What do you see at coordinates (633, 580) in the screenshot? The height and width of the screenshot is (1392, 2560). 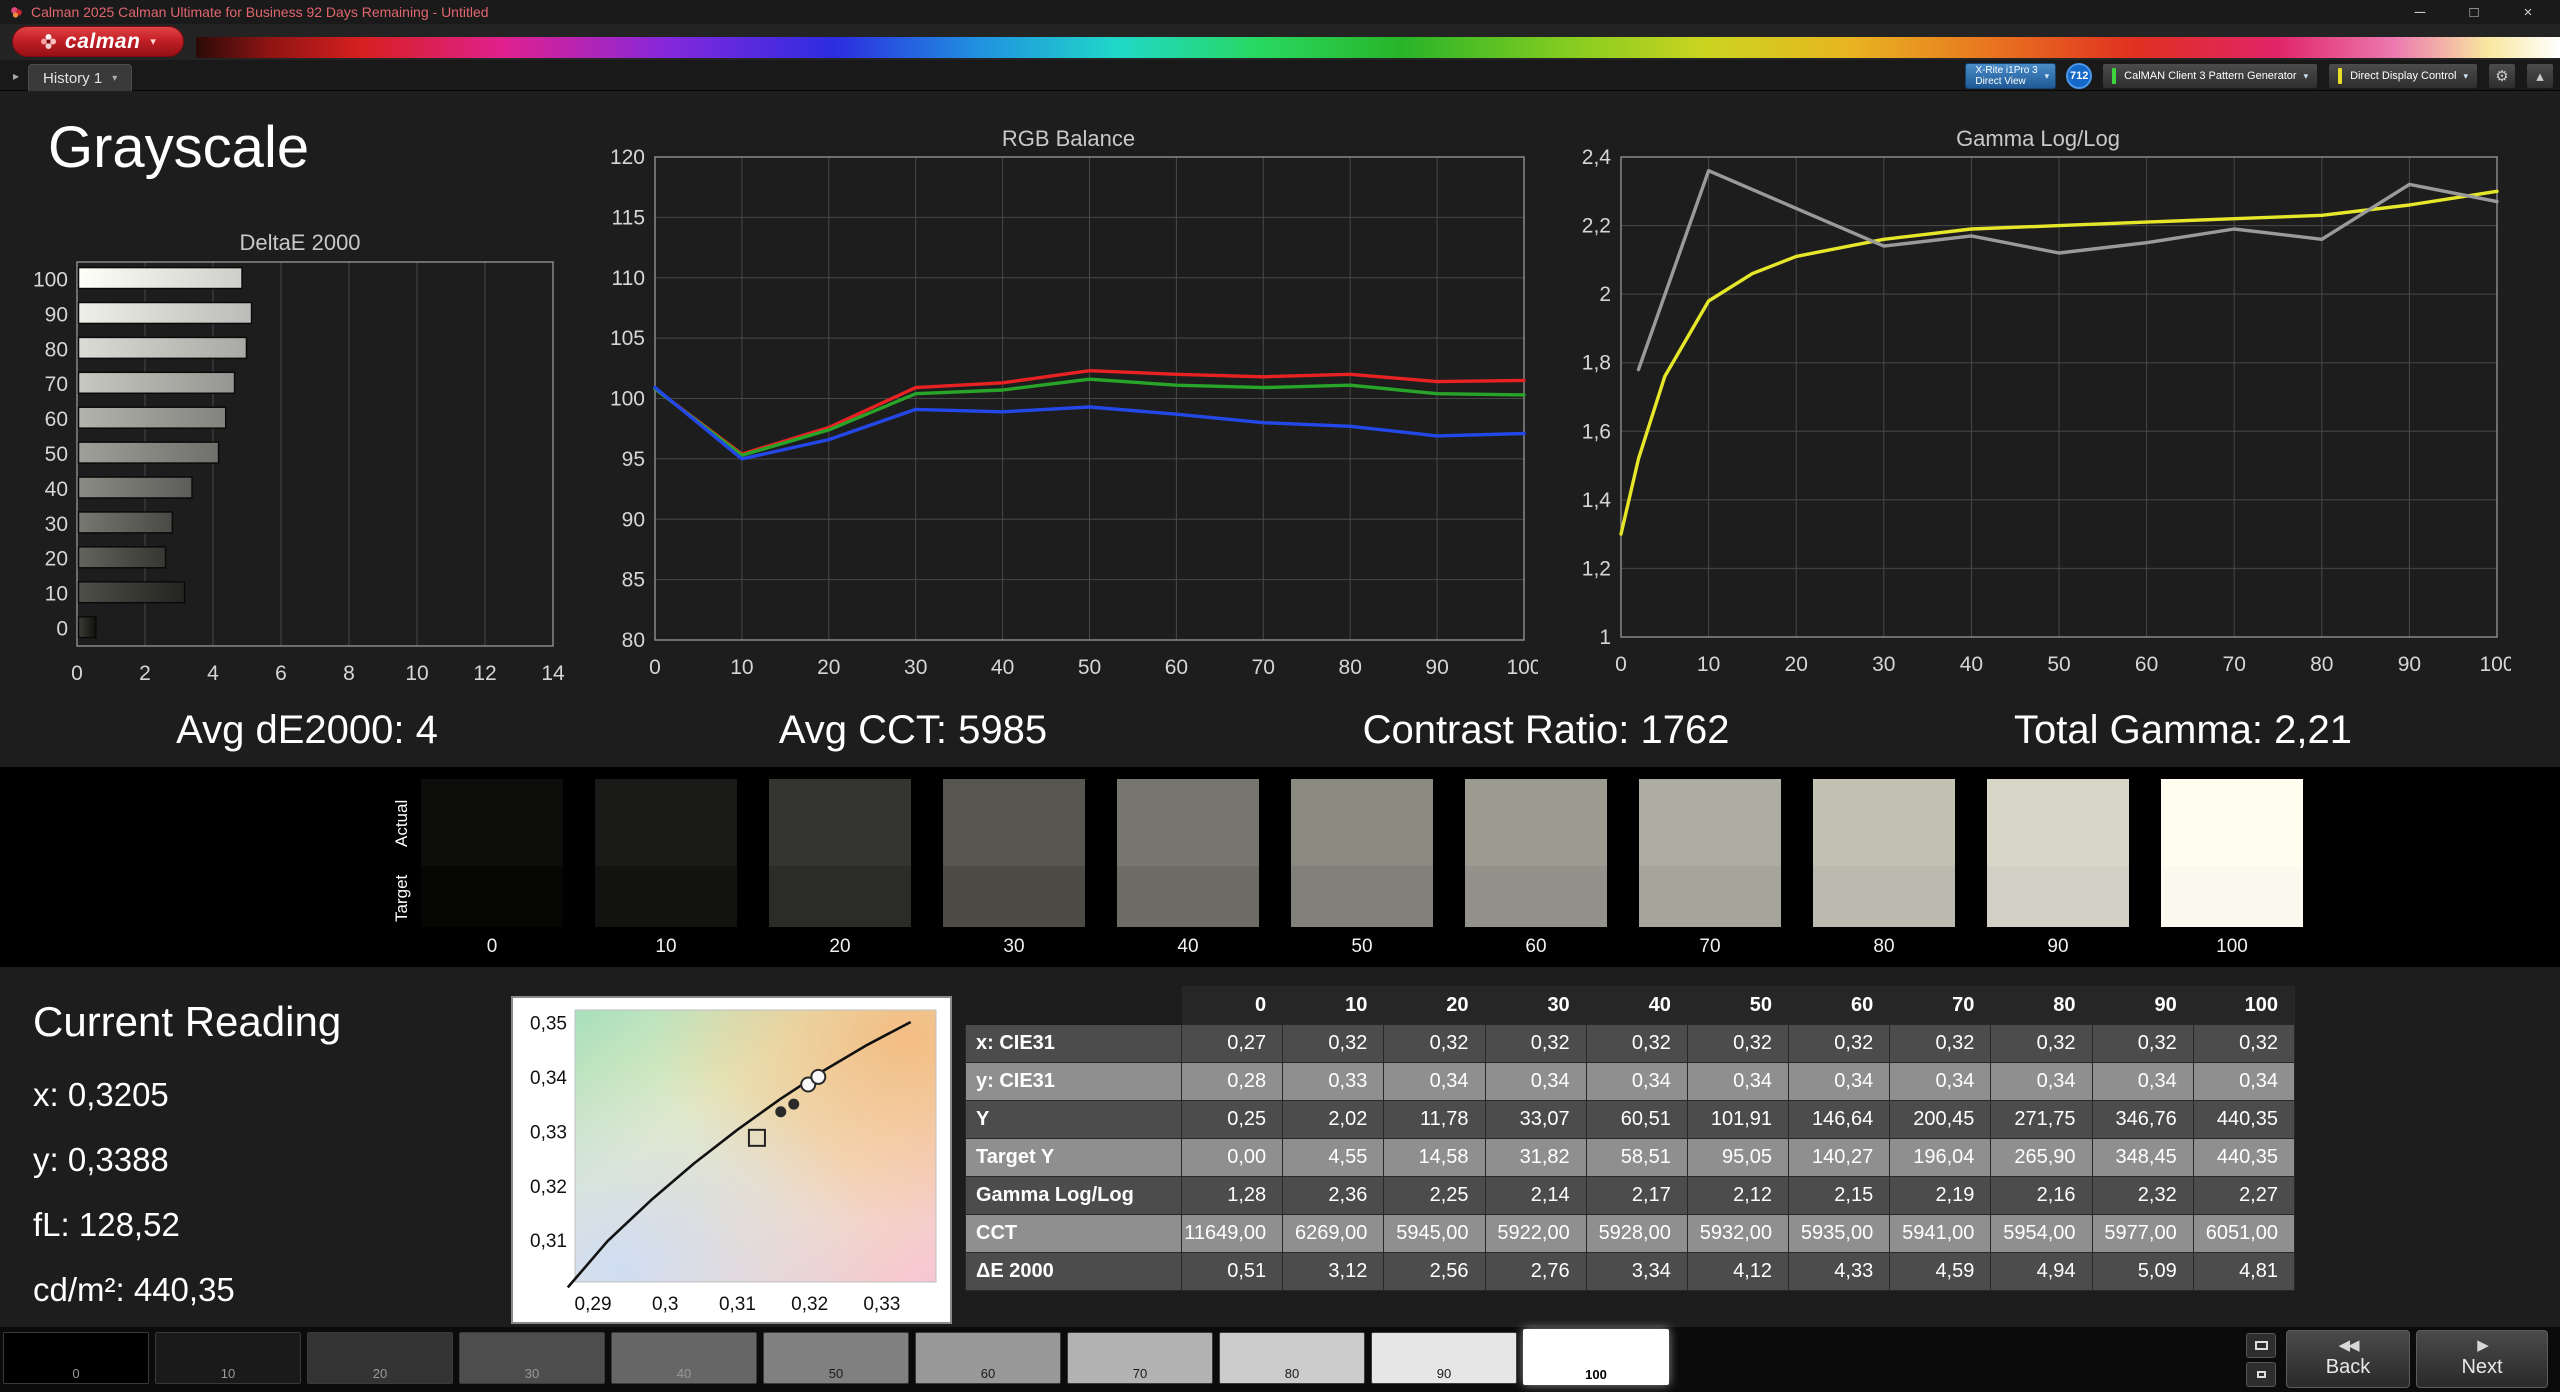 I see `svg-text: 85` at bounding box center [633, 580].